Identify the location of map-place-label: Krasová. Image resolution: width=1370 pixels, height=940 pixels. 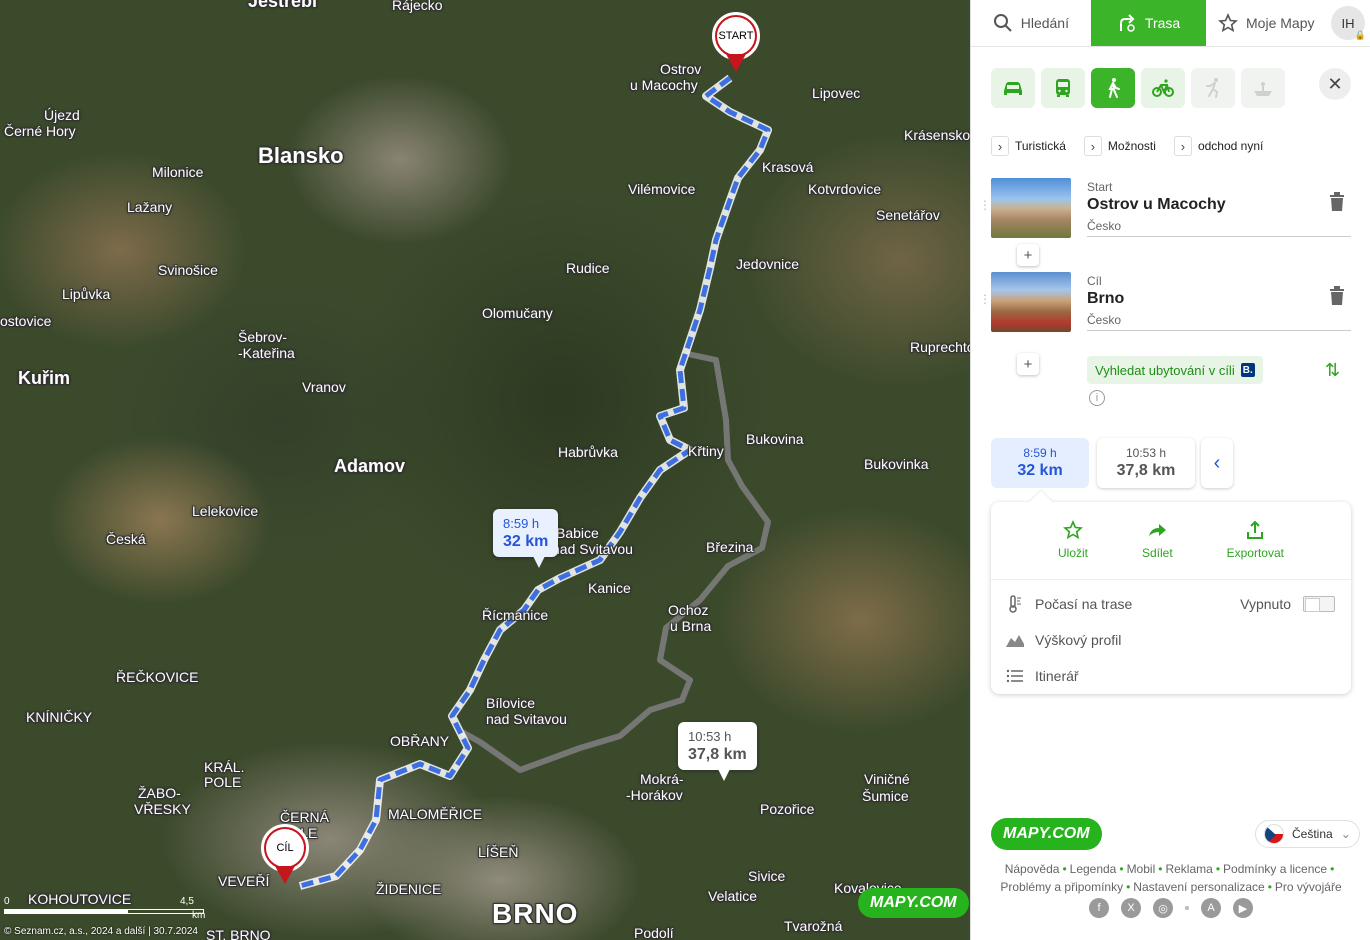
(787, 167).